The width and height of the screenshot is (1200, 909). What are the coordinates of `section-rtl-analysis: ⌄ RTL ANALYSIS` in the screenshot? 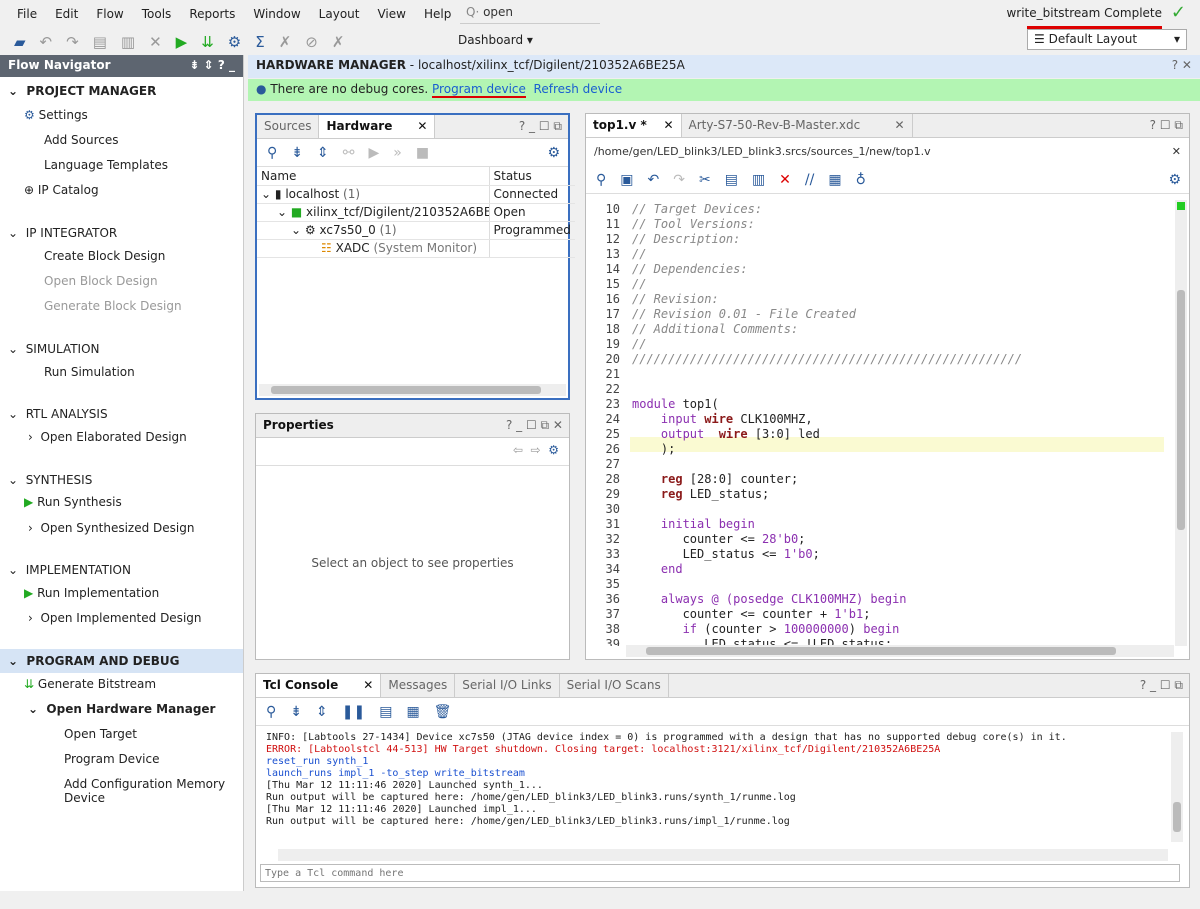 It's located at (58, 414).